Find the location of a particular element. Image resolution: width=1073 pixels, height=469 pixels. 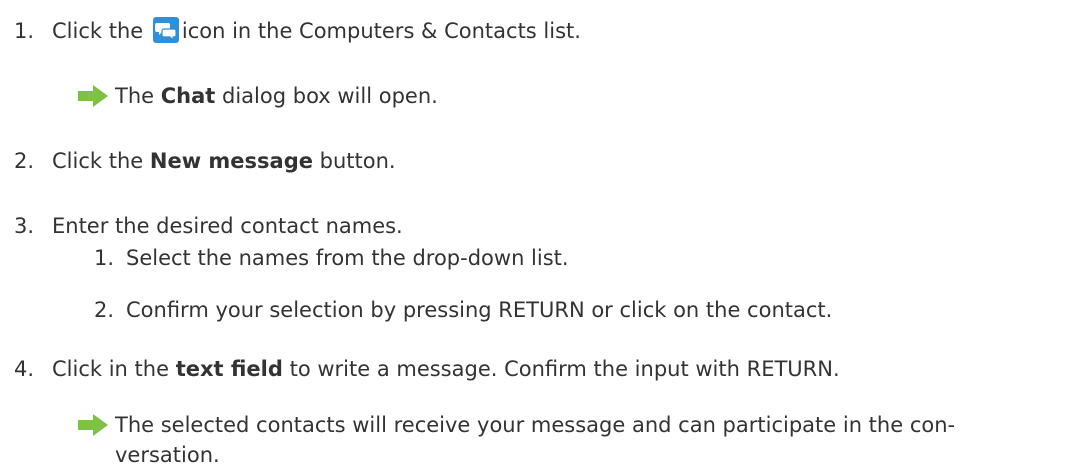

step-number: 3. is located at coordinates (24, 226).